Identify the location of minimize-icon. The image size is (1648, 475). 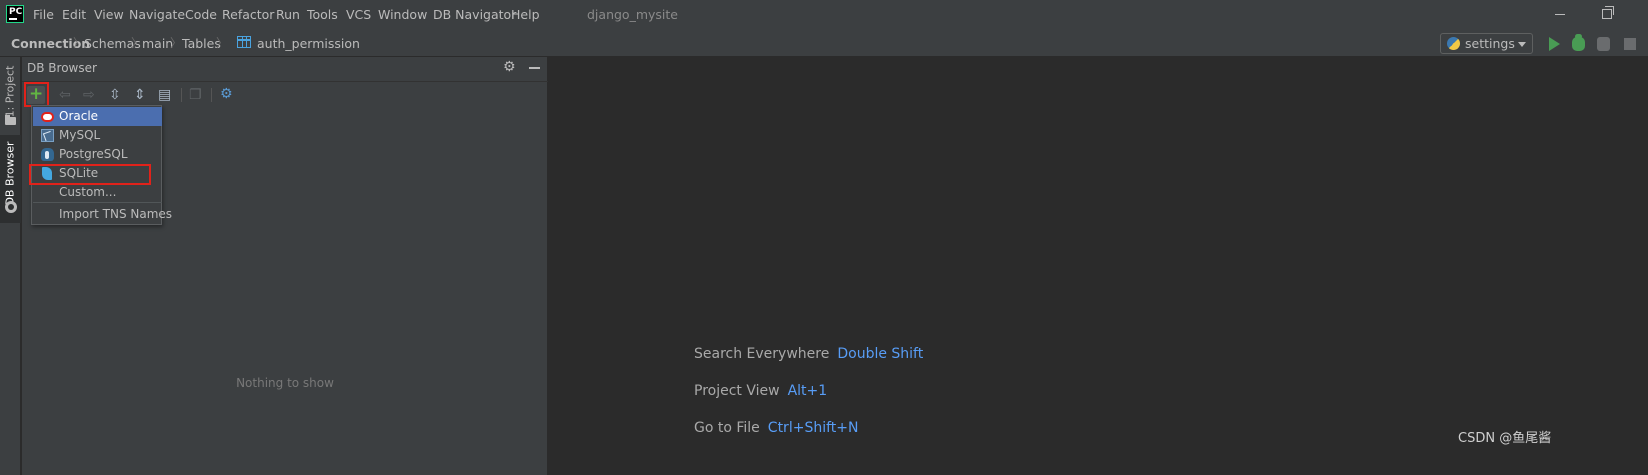
(1560, 14).